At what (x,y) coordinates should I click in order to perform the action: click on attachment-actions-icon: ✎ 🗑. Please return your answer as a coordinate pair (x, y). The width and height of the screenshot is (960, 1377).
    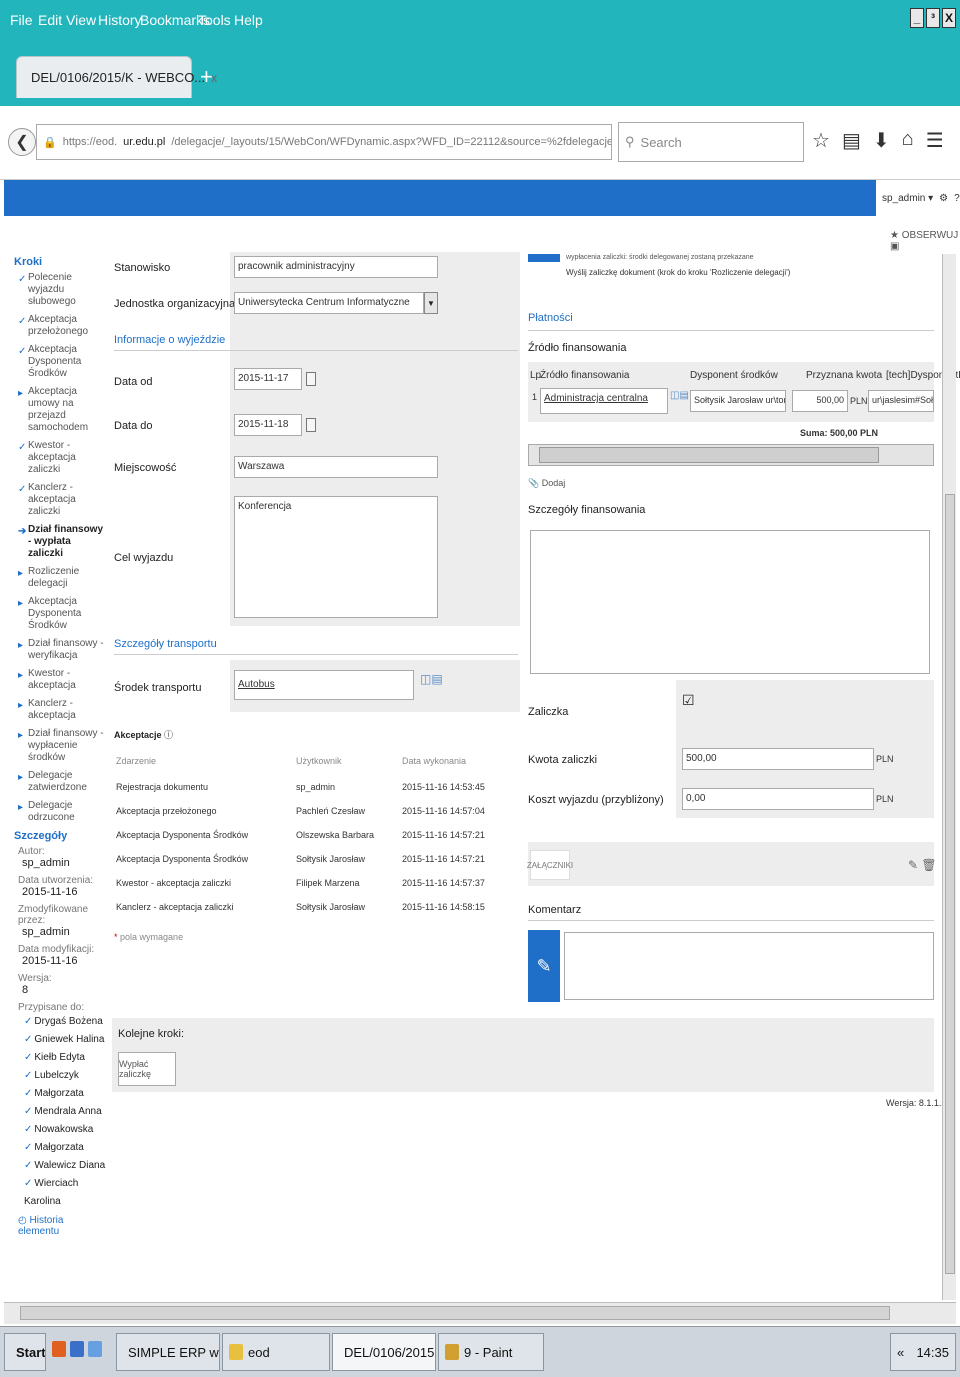
    Looking at the image, I should click on (922, 865).